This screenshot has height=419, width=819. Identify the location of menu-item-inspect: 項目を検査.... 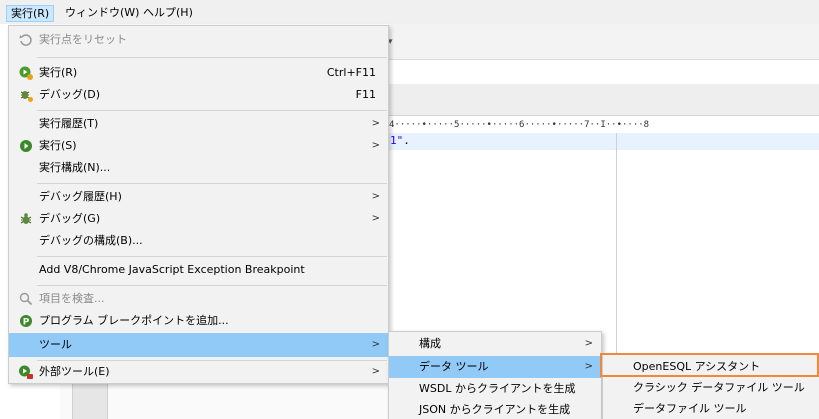
(198, 299).